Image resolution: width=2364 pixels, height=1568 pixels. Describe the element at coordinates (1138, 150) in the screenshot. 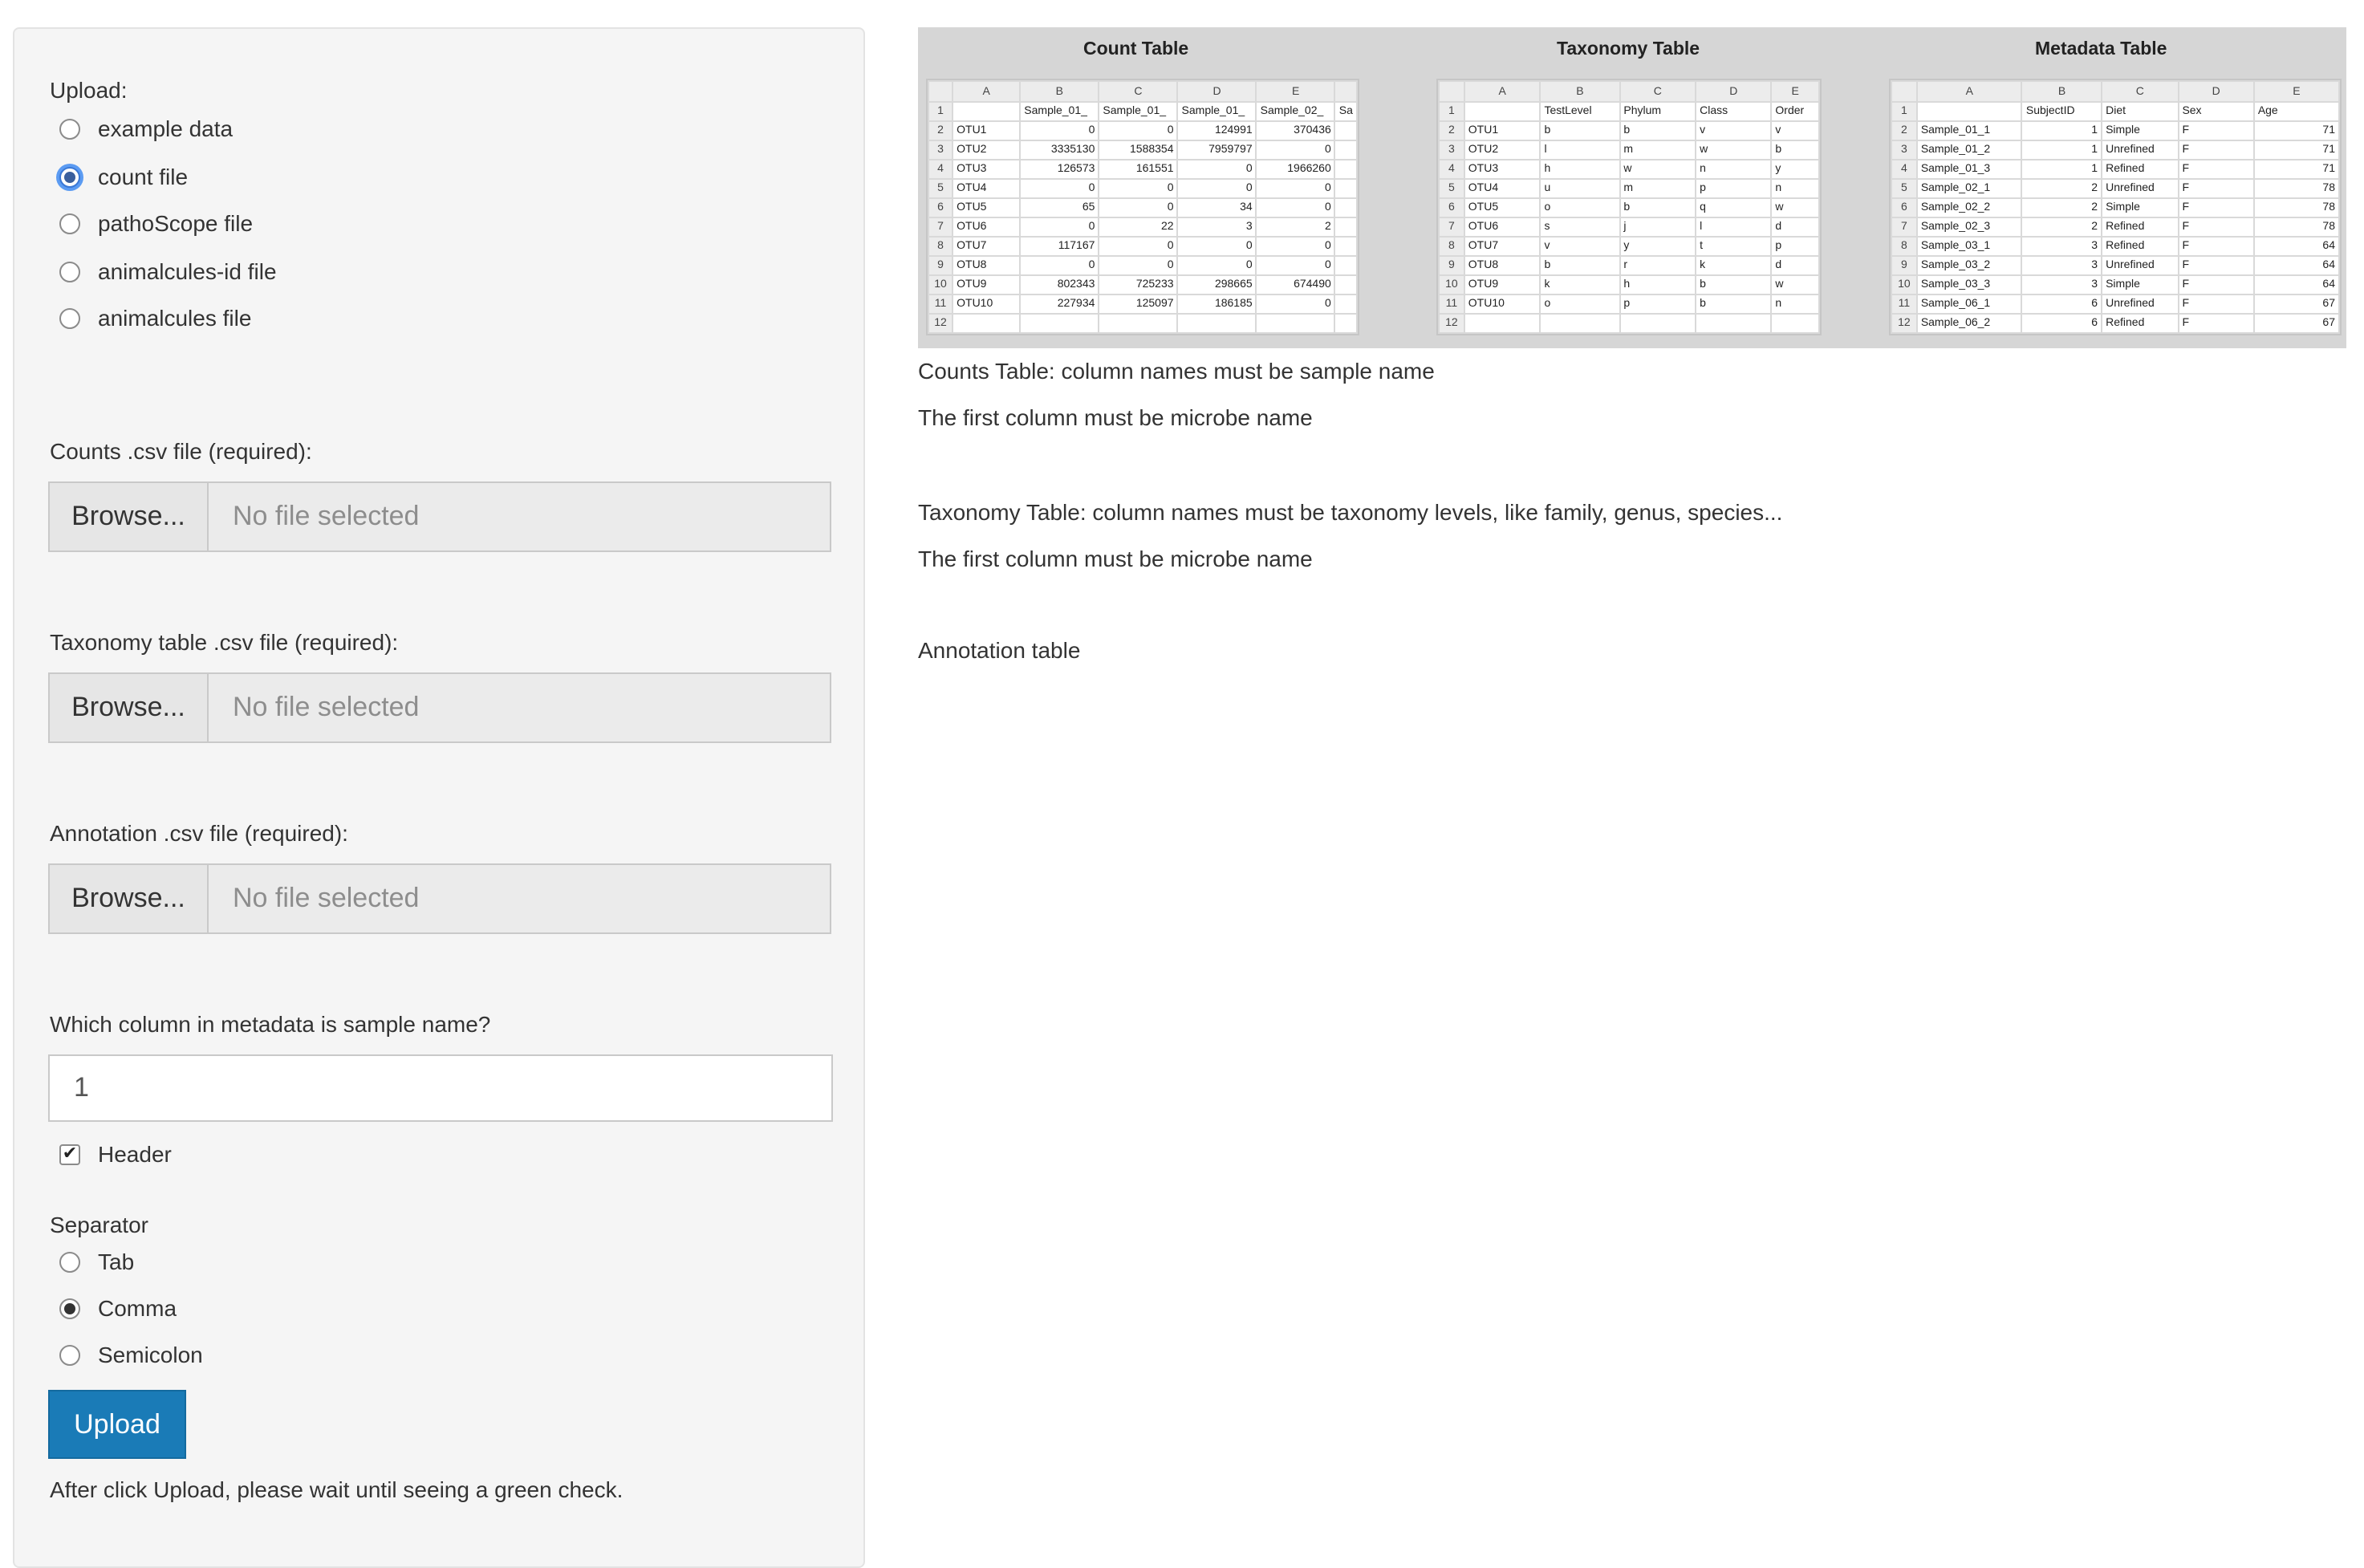

I see `table-cell: 1588354` at that location.